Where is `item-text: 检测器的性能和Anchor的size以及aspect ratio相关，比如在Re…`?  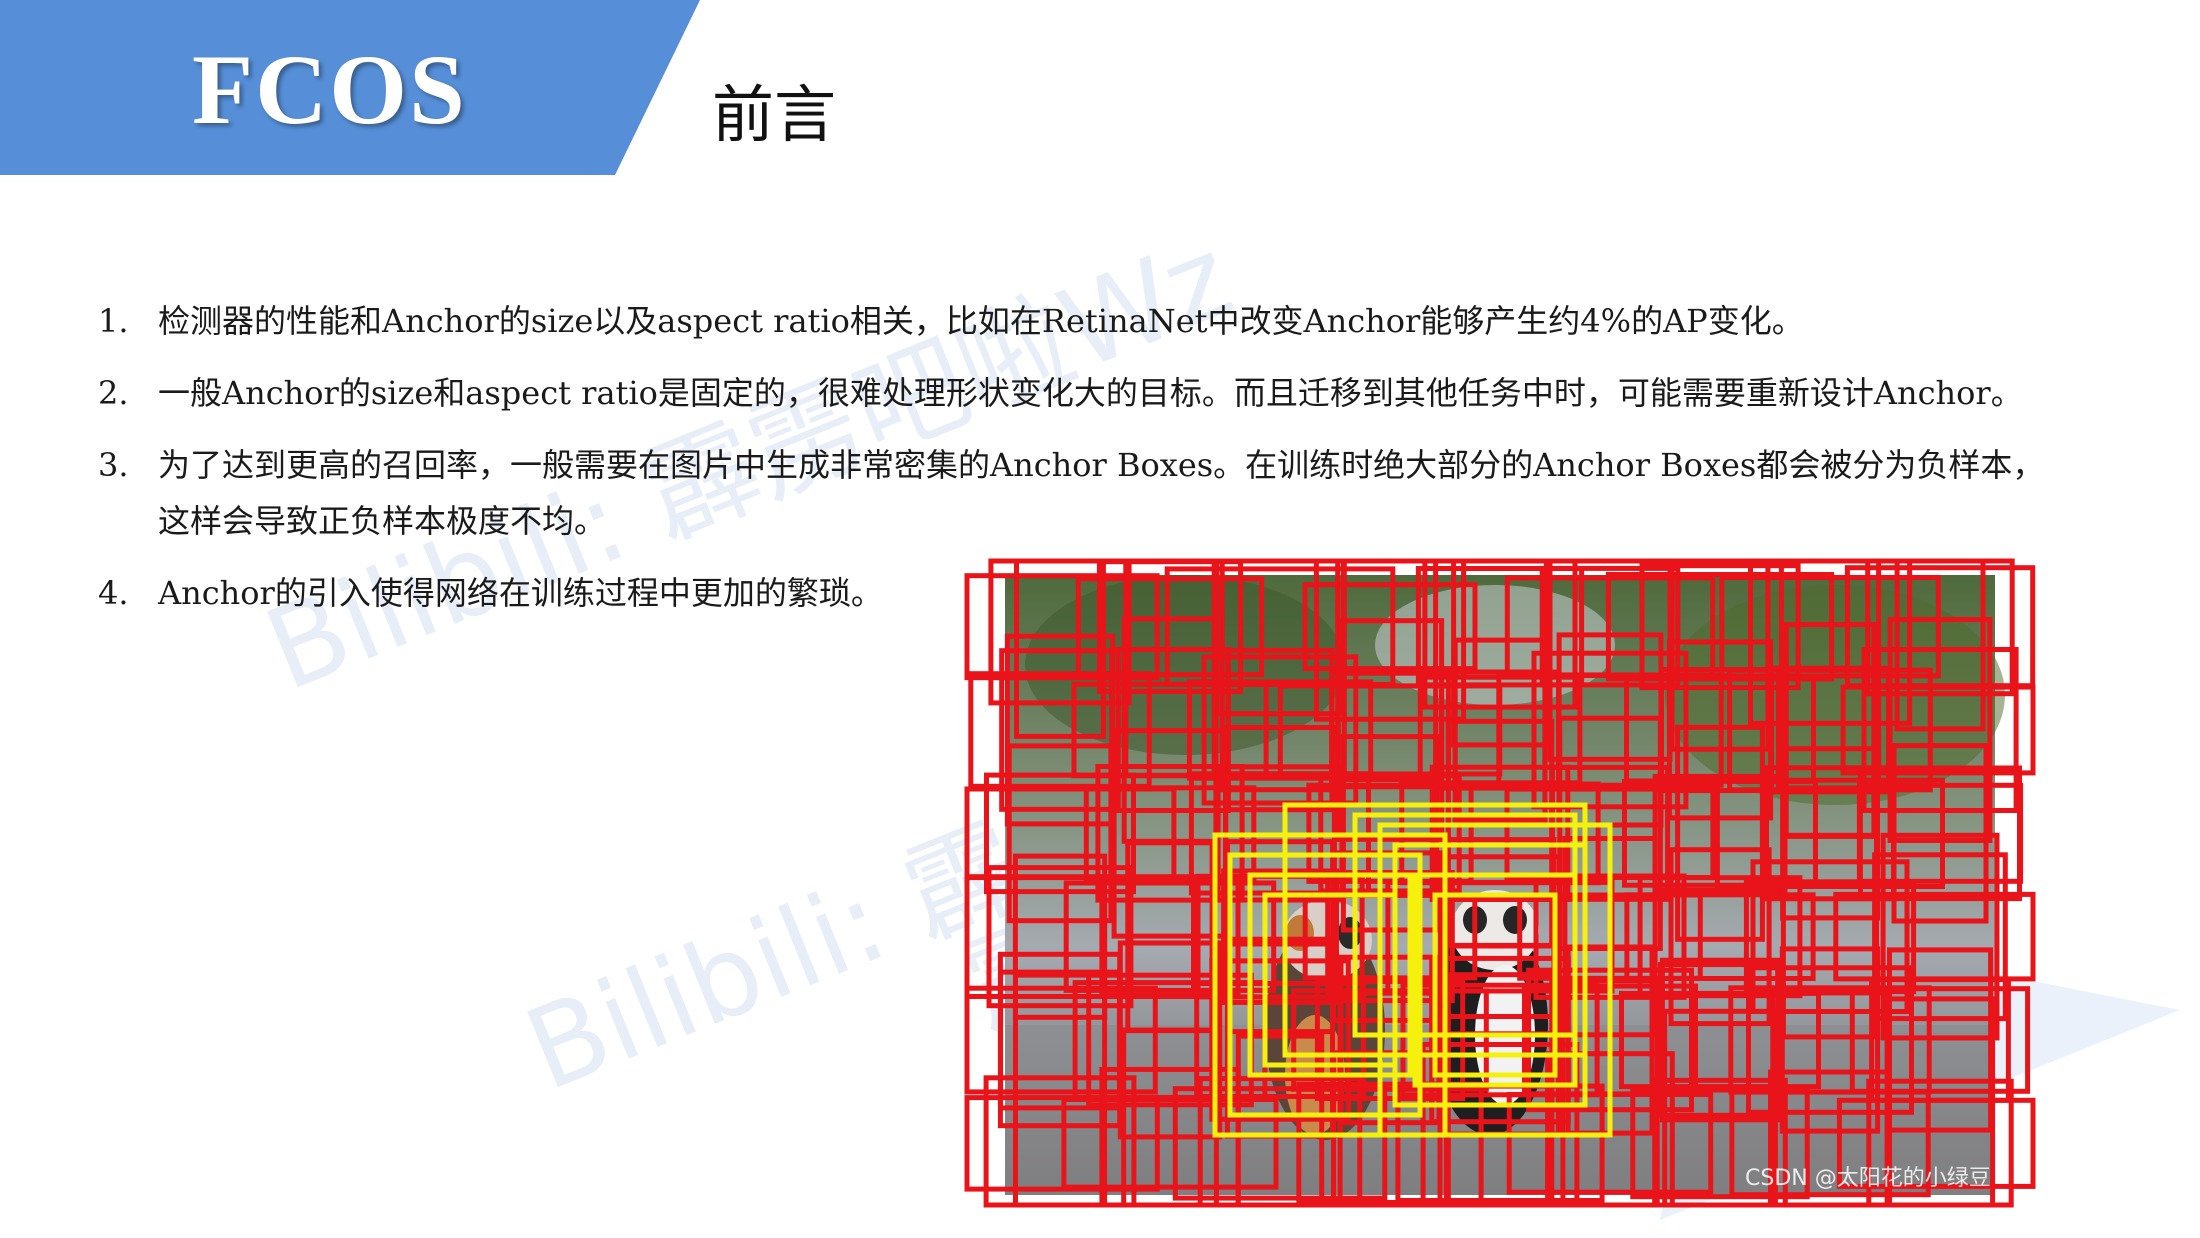
item-text: 检测器的性能和Anchor的size以及aspect ratio相关，比如在Re… is located at coordinates (981, 321).